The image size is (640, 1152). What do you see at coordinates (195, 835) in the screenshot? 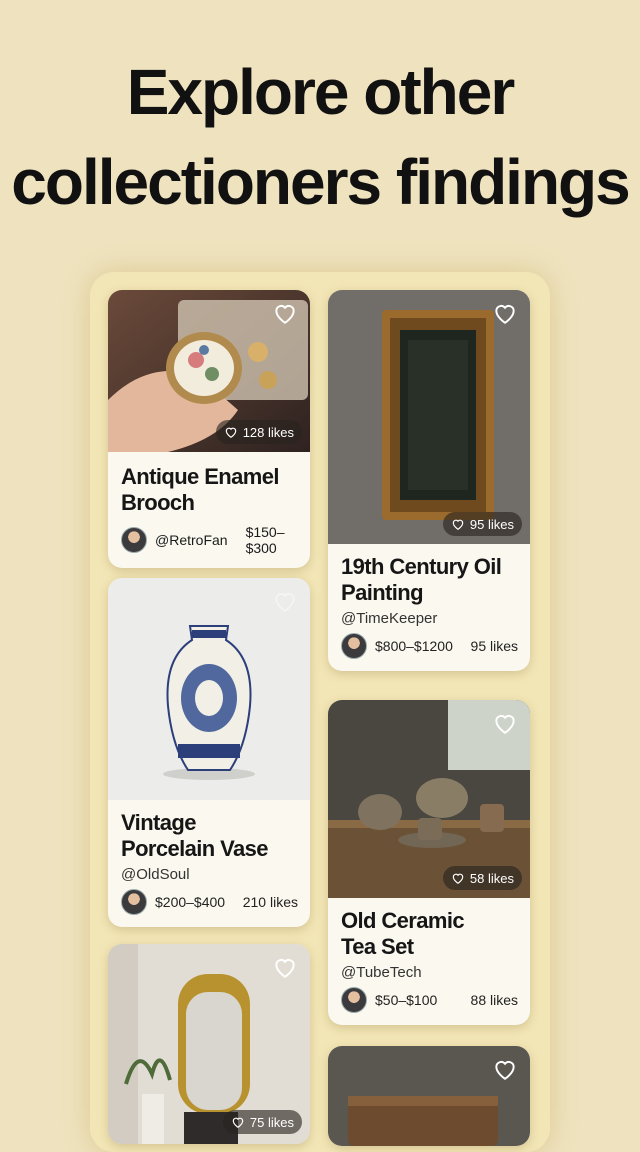
I see `item-title: Vintage Porcelain Vase` at bounding box center [195, 835].